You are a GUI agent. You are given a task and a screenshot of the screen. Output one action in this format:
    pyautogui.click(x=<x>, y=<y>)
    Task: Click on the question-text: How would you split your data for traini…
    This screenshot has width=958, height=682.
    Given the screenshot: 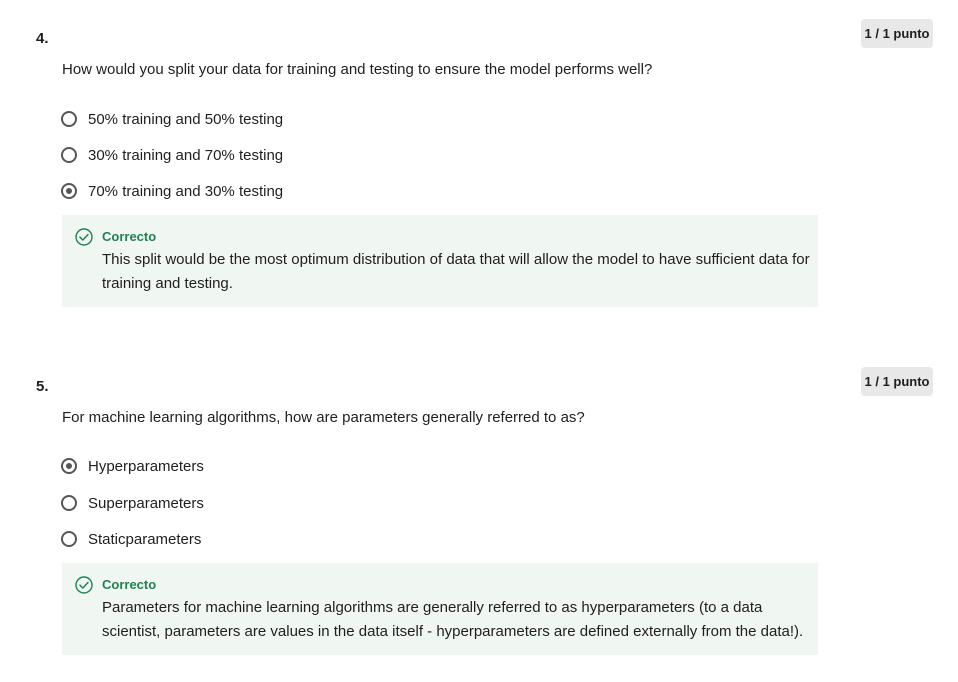 What is the action you would take?
    pyautogui.click(x=357, y=69)
    